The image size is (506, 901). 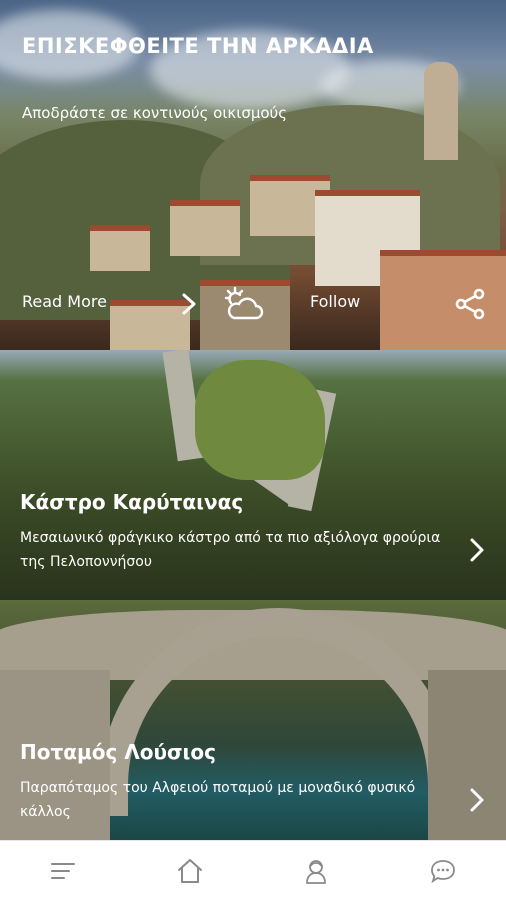 I want to click on tab-home, so click(x=190, y=871).